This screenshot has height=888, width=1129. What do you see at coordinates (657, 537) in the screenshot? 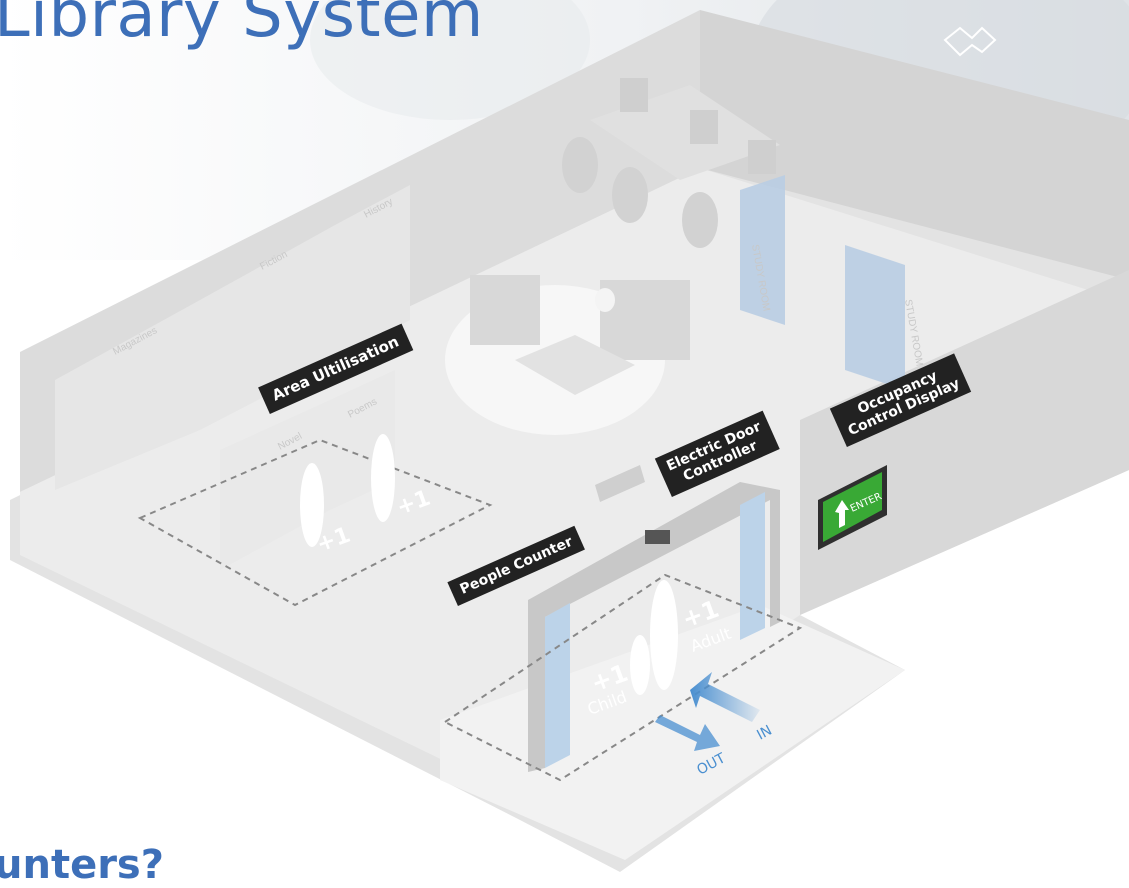
I see `door-controller-box` at bounding box center [657, 537].